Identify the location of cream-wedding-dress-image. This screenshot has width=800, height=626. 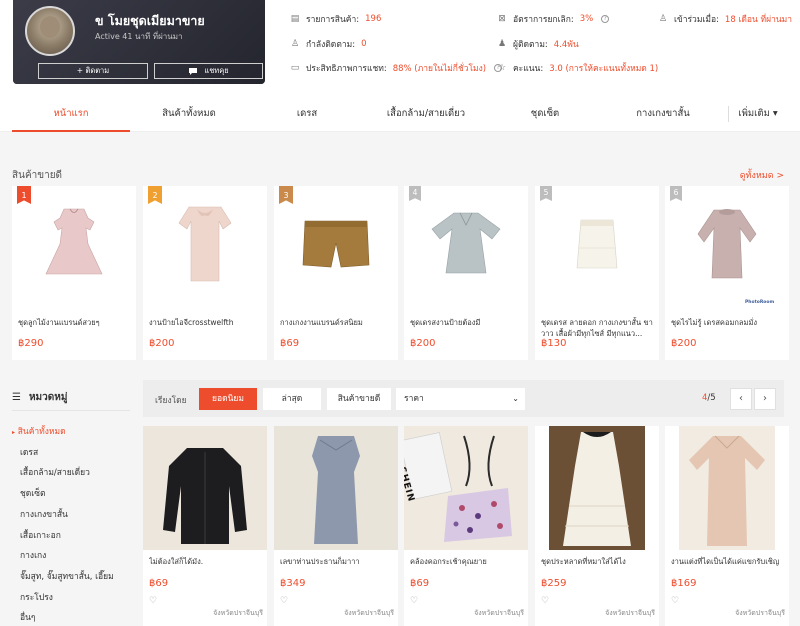
(727, 488).